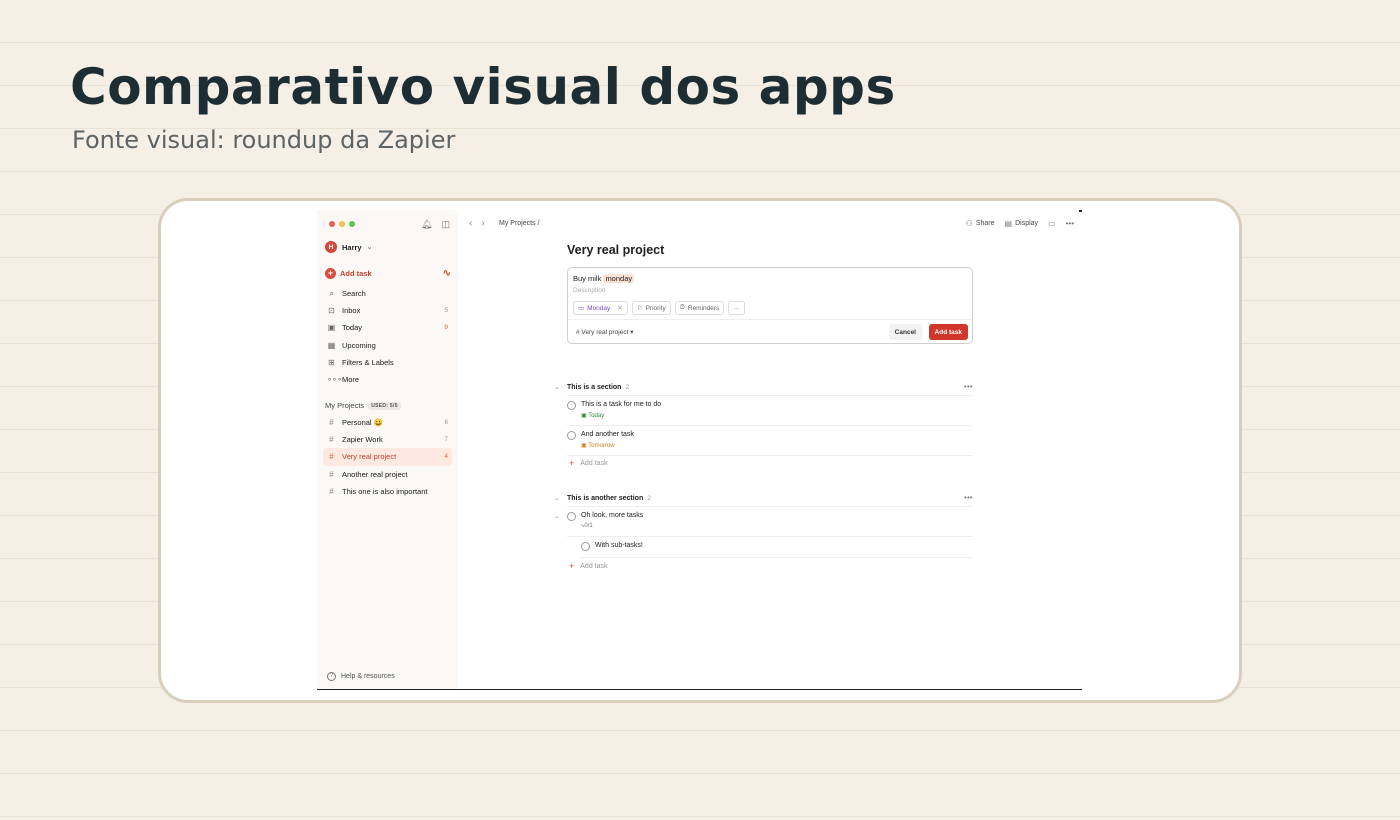 This screenshot has width=1400, height=820. I want to click on section-count: 2, so click(627, 387).